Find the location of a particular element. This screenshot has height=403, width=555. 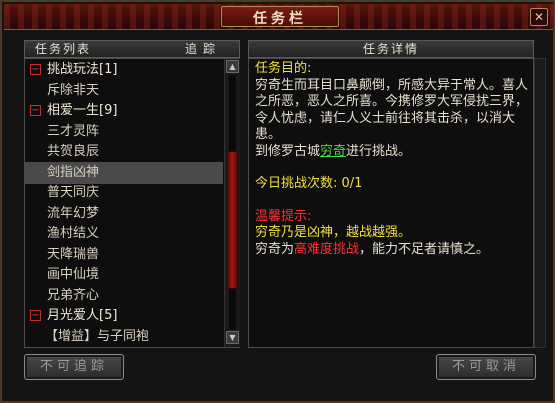

quest-item: 天降瑞兽 is located at coordinates (124, 255).